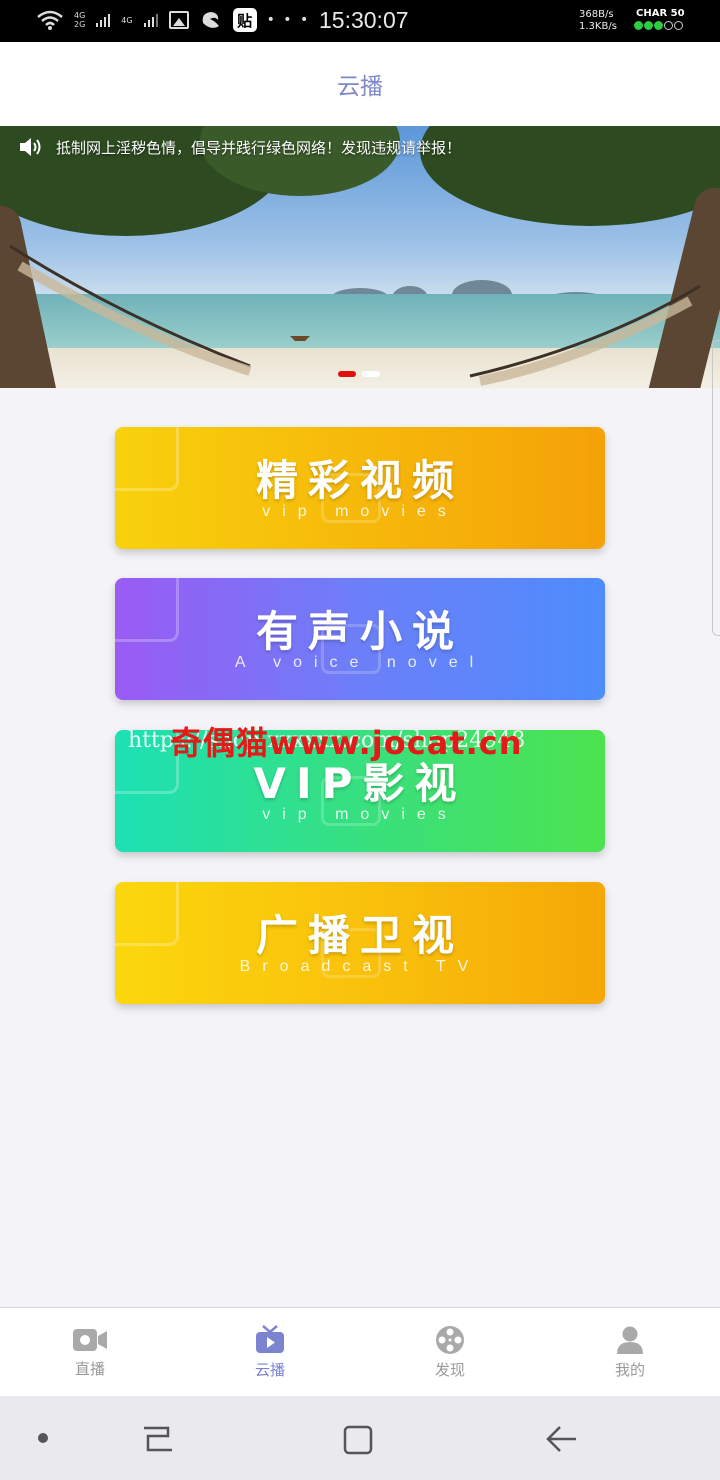 The width and height of the screenshot is (720, 1480). What do you see at coordinates (127, 20) in the screenshot?
I see `signal-4g: 4G` at bounding box center [127, 20].